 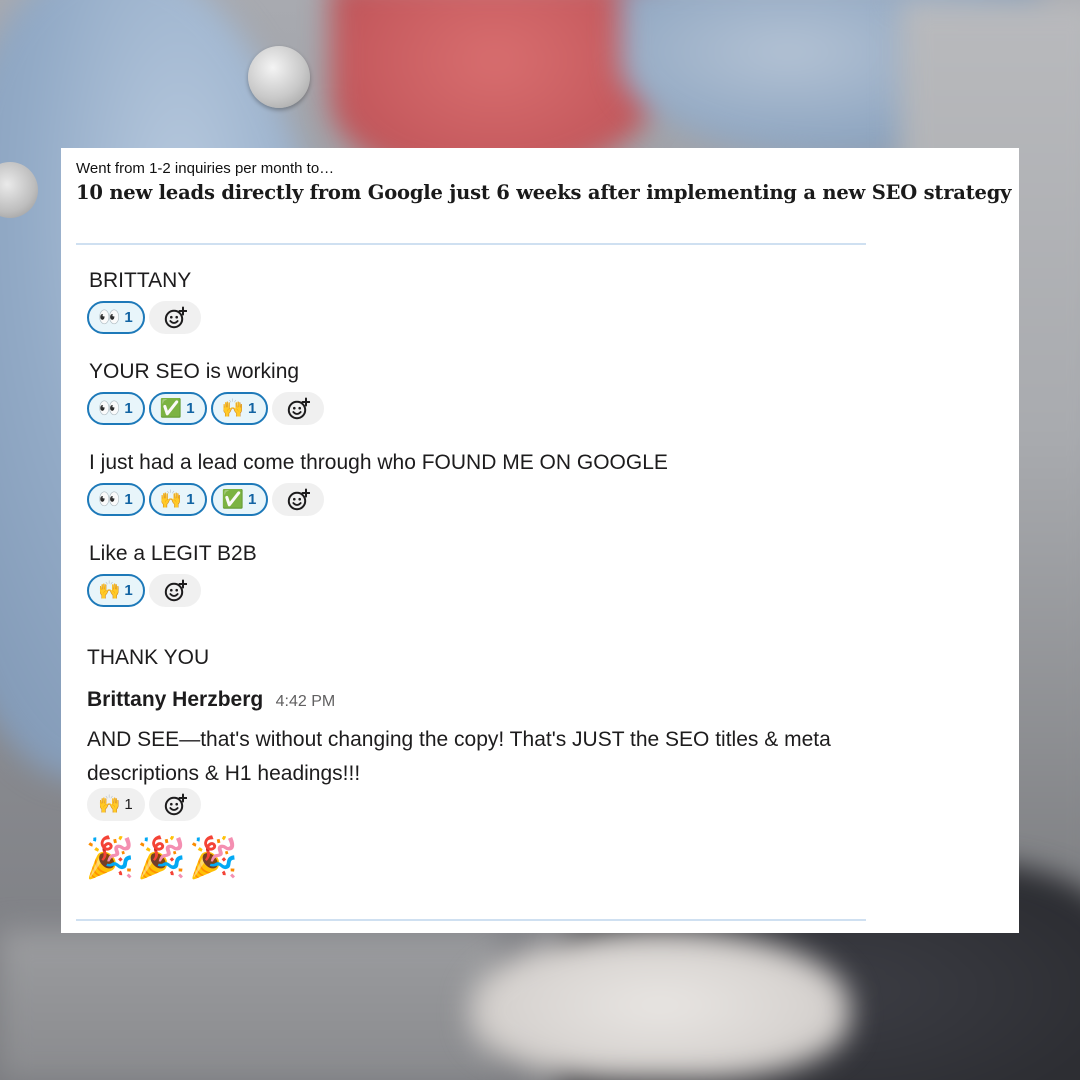 What do you see at coordinates (306, 701) in the screenshot?
I see `message-timestamp: 4:42 PM` at bounding box center [306, 701].